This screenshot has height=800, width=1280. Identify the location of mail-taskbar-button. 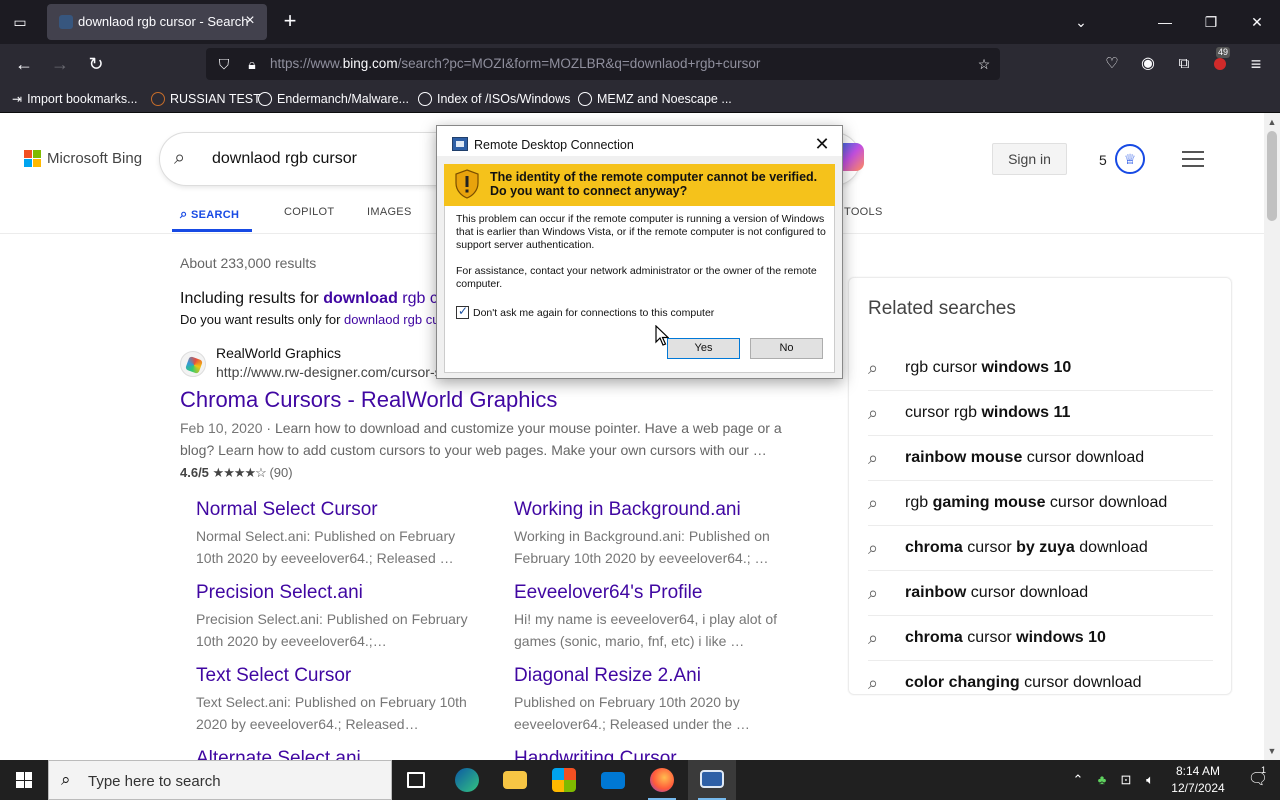
(613, 780).